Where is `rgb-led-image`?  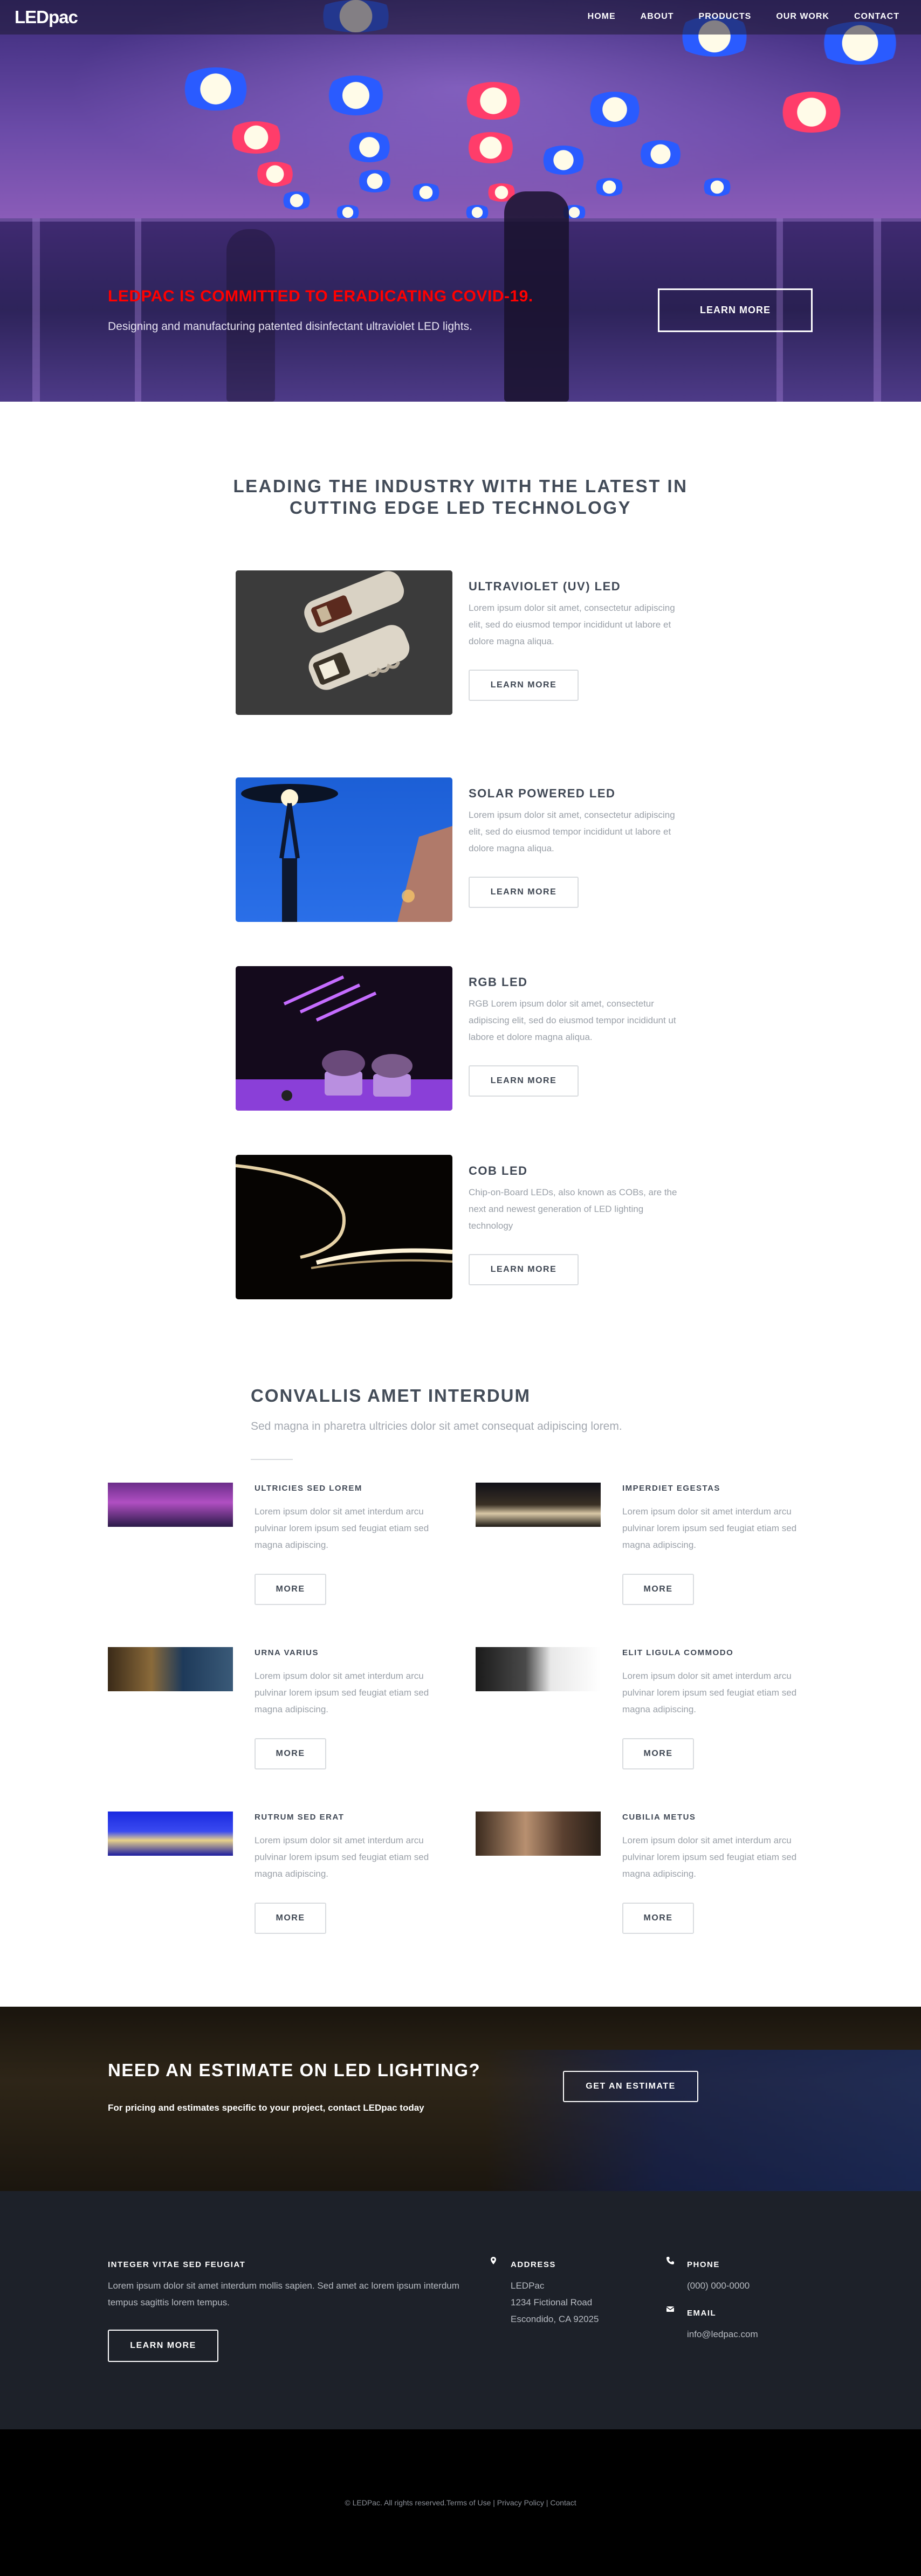 rgb-led-image is located at coordinates (344, 1038).